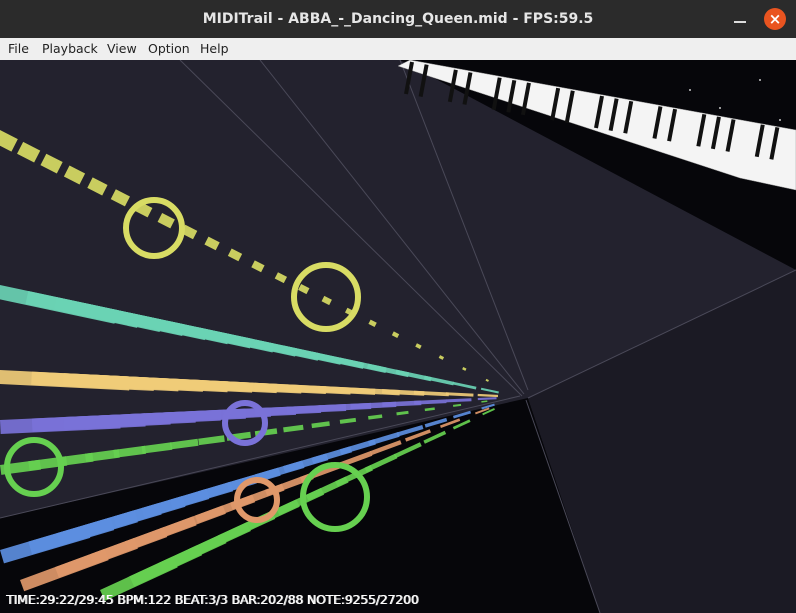 Image resolution: width=796 pixels, height=613 pixels. I want to click on menu-view: View, so click(122, 49).